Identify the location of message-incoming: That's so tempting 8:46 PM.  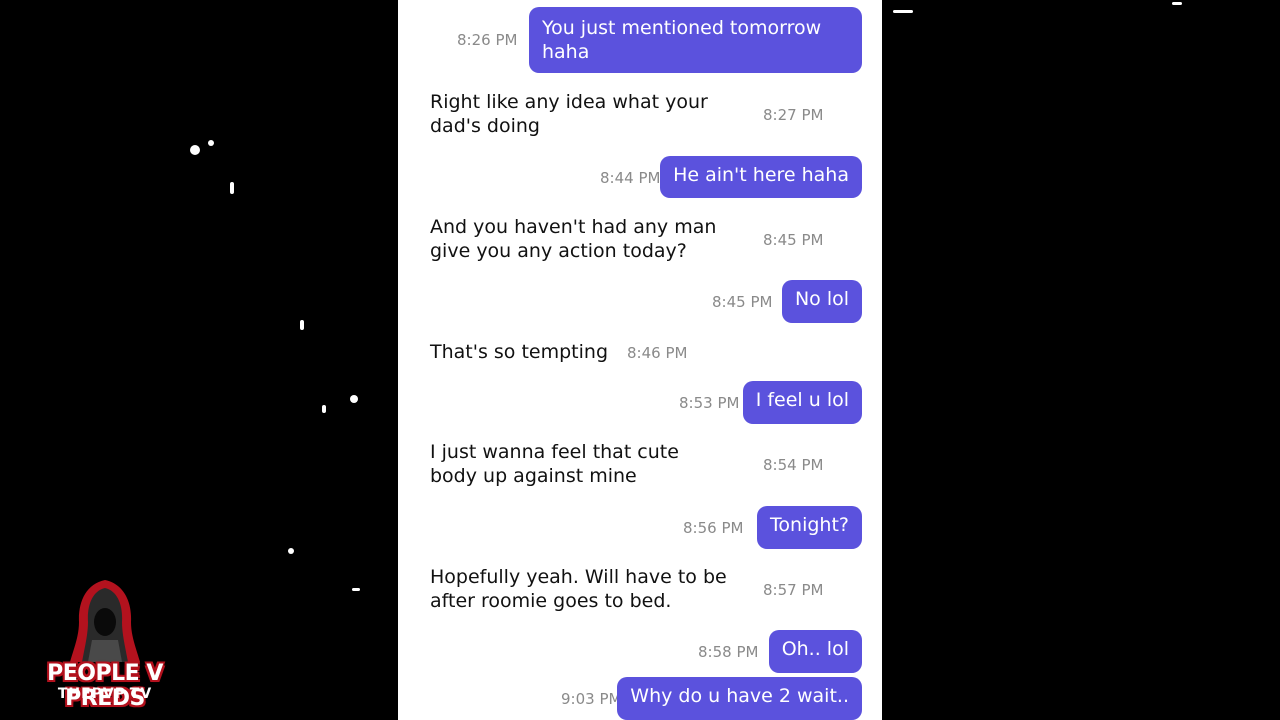
(640, 353).